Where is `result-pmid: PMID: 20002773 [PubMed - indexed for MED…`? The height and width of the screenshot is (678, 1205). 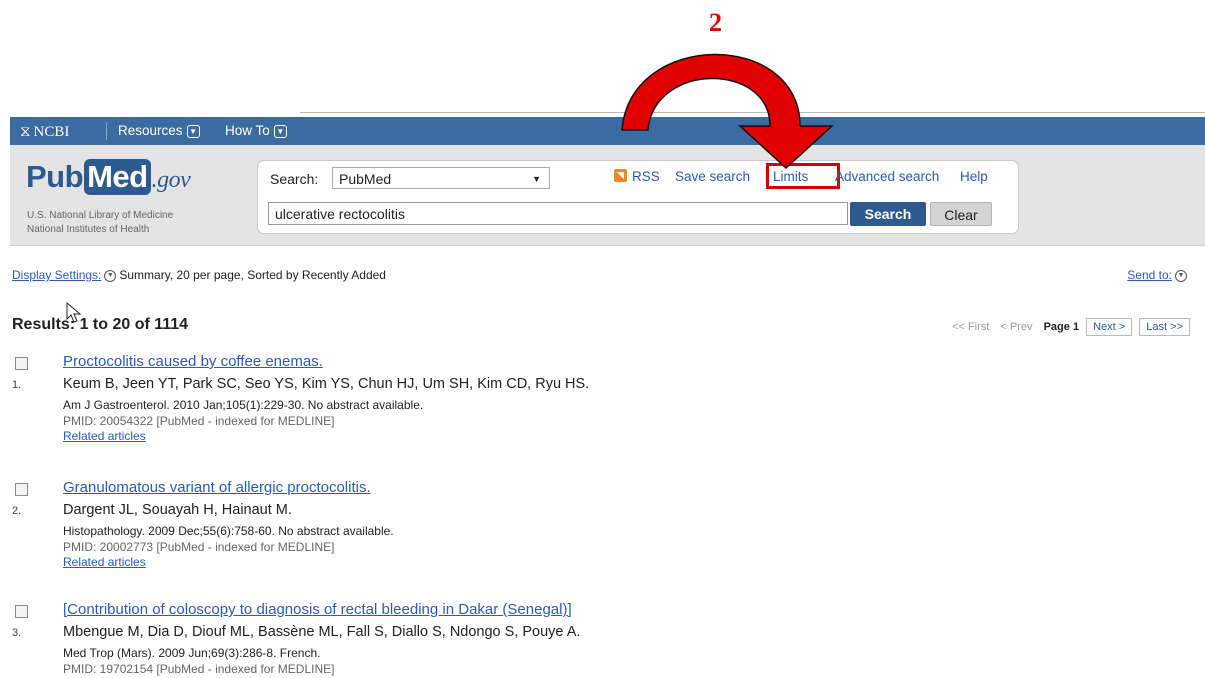
result-pmid: PMID: 20002773 [PubMed - indexed for MED… is located at coordinates (199, 547).